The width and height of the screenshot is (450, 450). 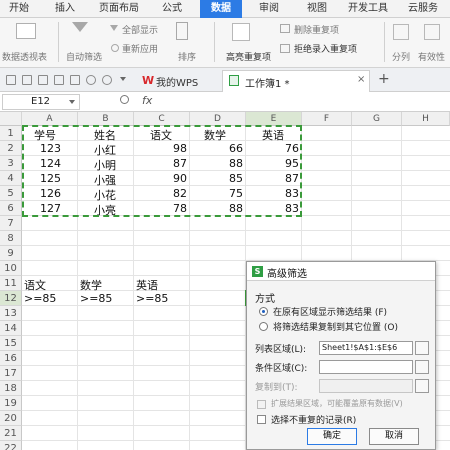 What do you see at coordinates (177, 80) in the screenshot?
I see `wps-home-tab: W 我的WPS` at bounding box center [177, 80].